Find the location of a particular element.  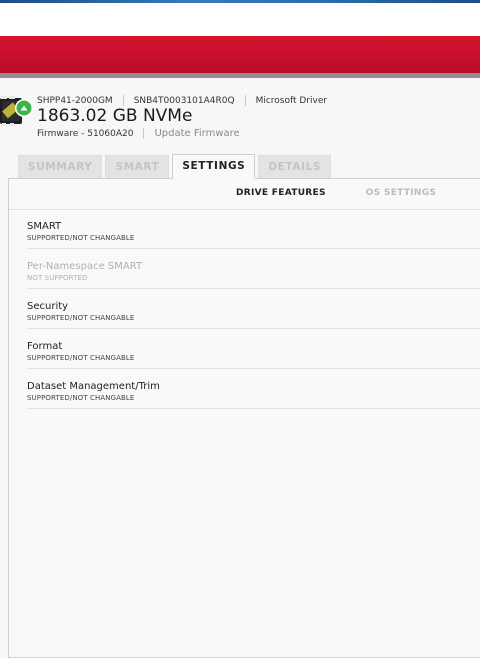

tab-settings: SETTINGS is located at coordinates (214, 166).